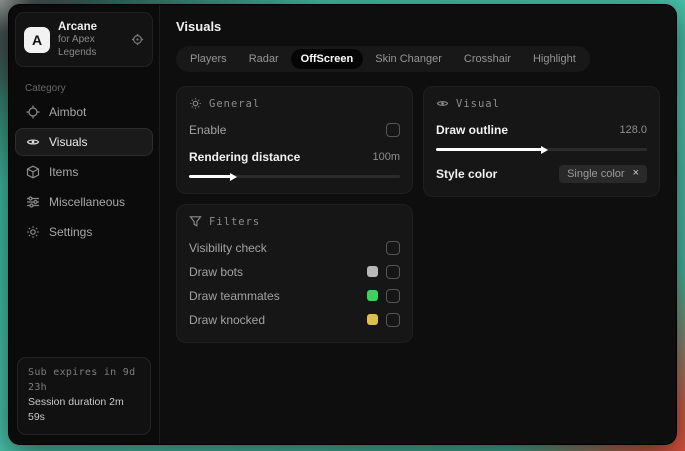  What do you see at coordinates (294, 140) in the screenshot?
I see `general-panel: General Enable Rendering distance 100m` at bounding box center [294, 140].